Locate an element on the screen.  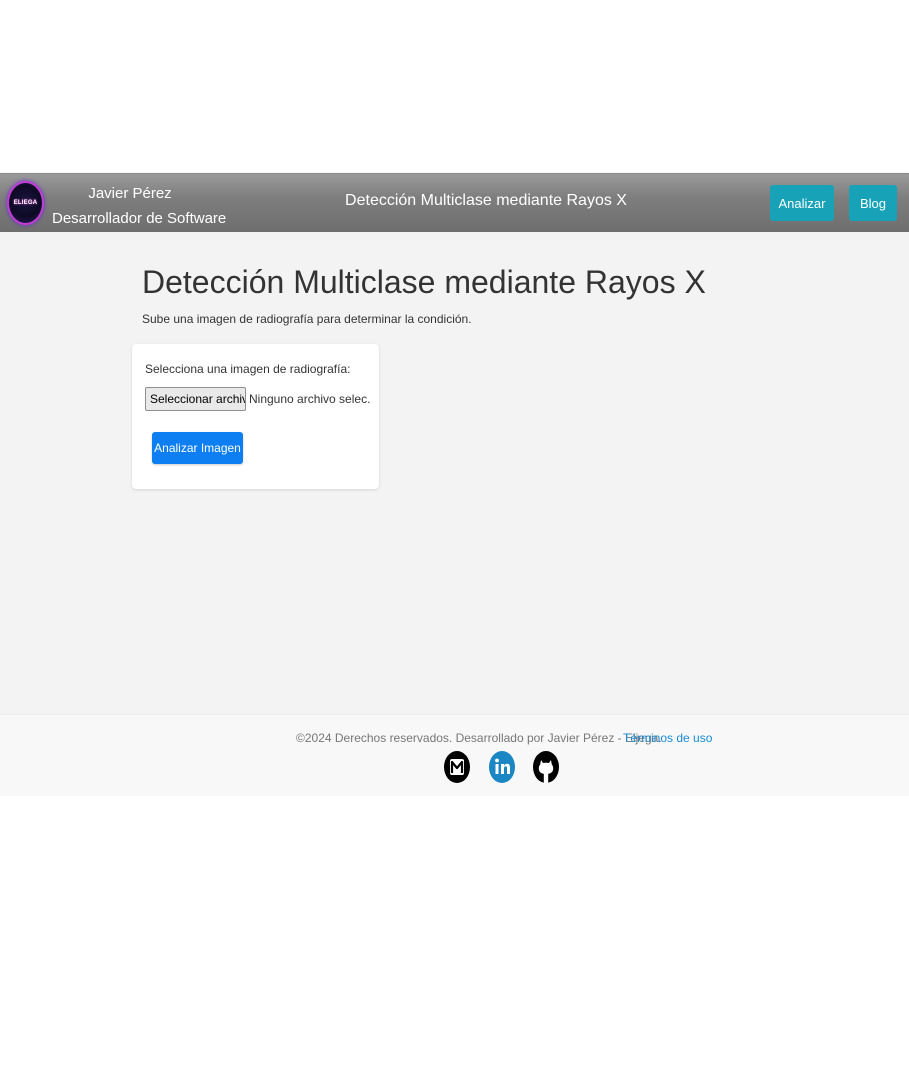
brand: Javier Pérez Desarrollador de Software is located at coordinates (139, 206).